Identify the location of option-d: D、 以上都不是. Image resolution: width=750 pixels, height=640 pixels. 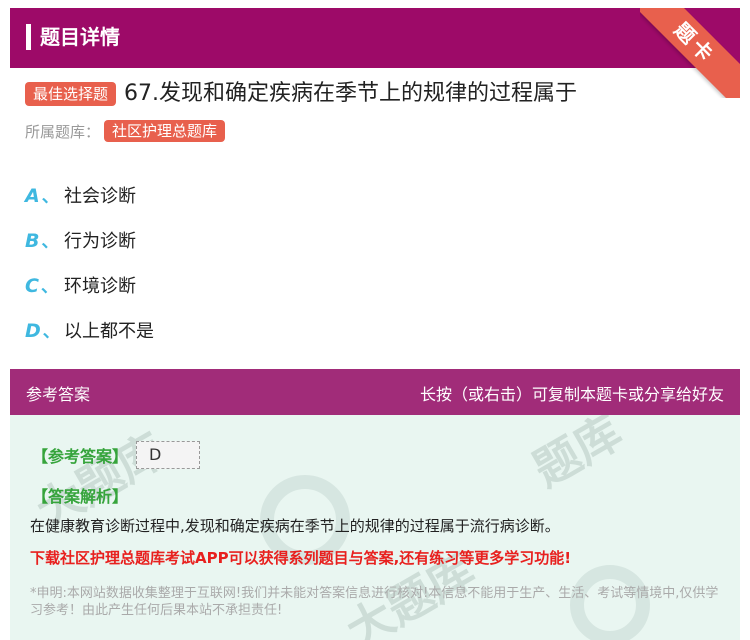
(89, 329).